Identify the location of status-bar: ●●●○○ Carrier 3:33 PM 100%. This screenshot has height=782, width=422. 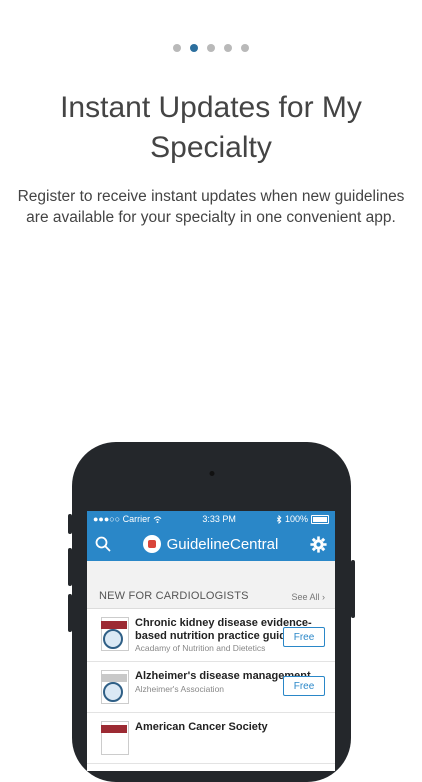
(211, 519).